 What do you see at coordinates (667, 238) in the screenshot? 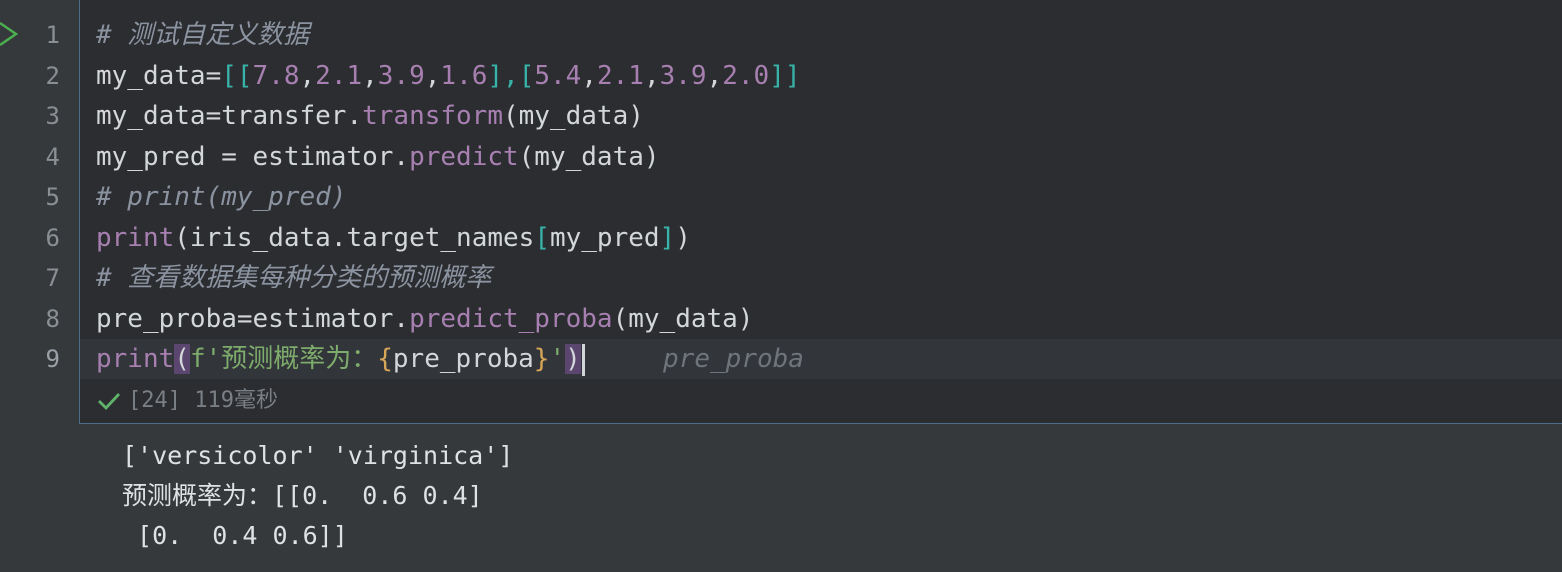
I see `code-token: ]` at bounding box center [667, 238].